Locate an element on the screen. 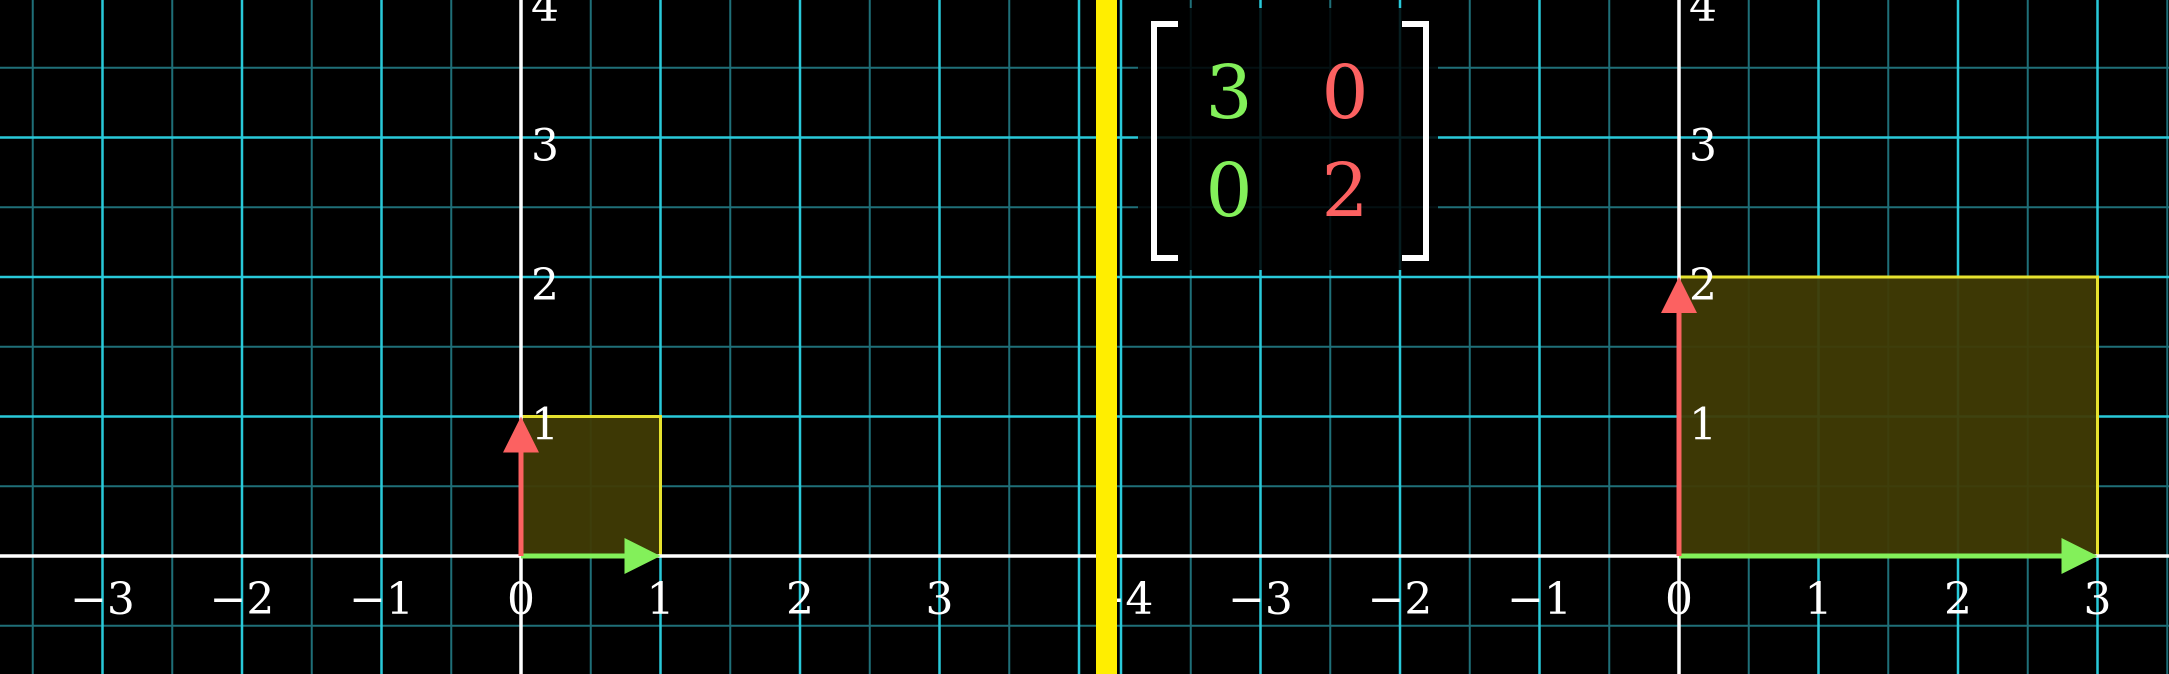 This screenshot has width=2169, height=674. transformation-matrix: 3 0 0 2 is located at coordinates (1288, 139).